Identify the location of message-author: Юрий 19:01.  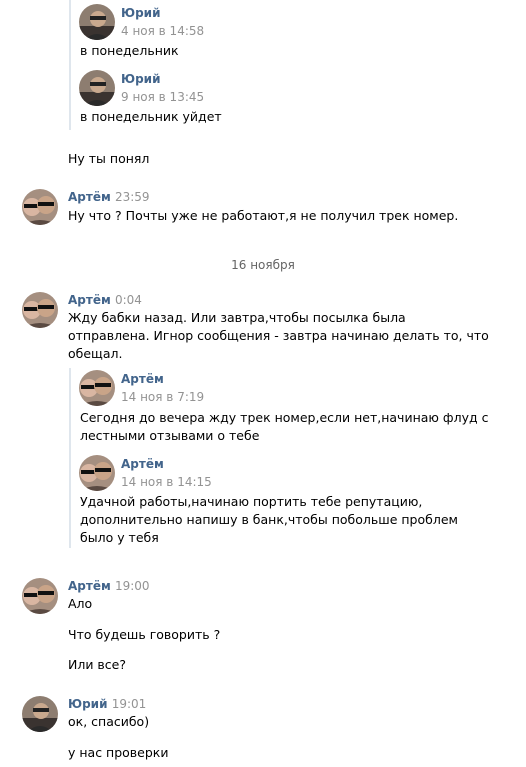
(107, 704).